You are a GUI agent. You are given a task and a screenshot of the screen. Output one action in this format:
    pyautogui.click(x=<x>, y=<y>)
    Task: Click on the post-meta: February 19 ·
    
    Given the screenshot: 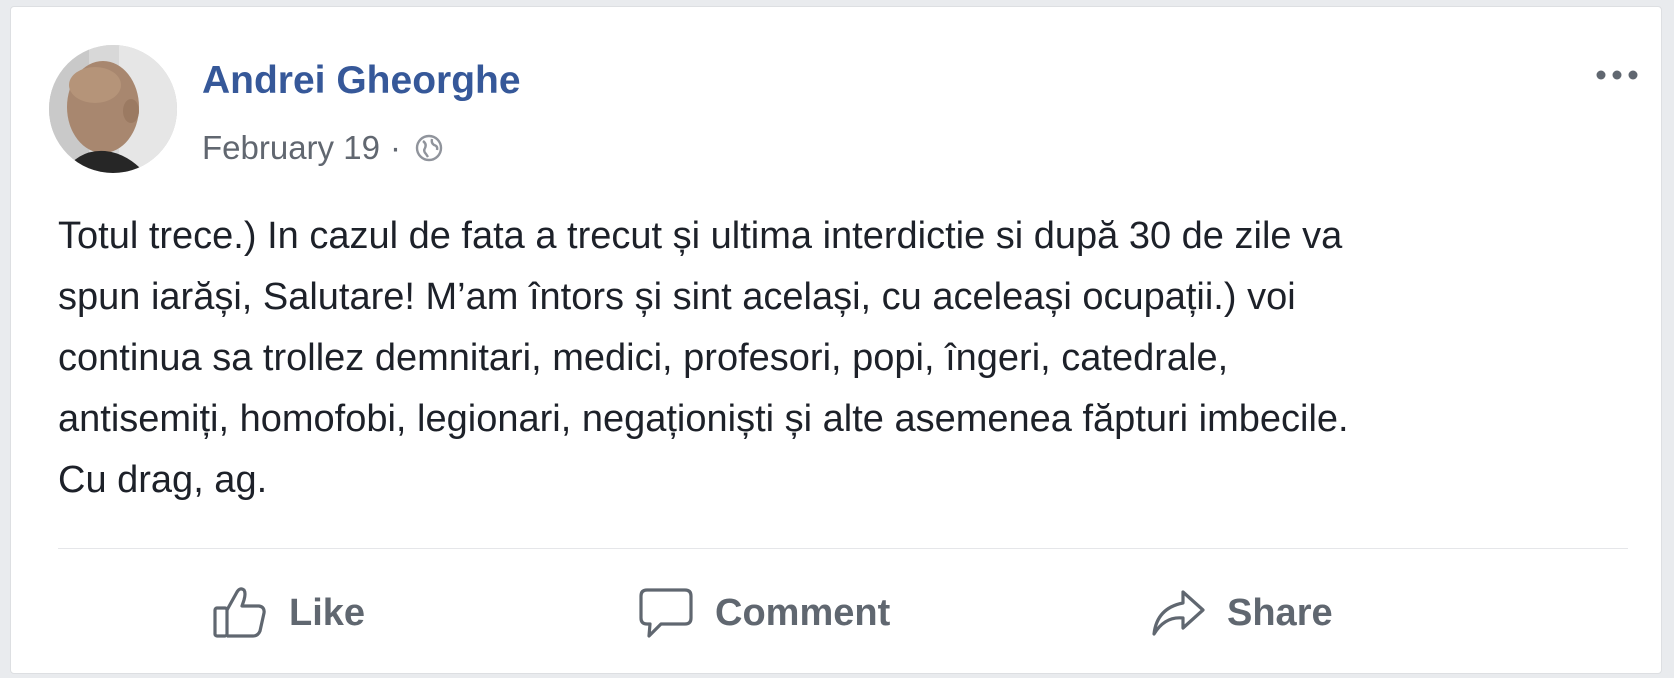 What is the action you would take?
    pyautogui.click(x=323, y=148)
    